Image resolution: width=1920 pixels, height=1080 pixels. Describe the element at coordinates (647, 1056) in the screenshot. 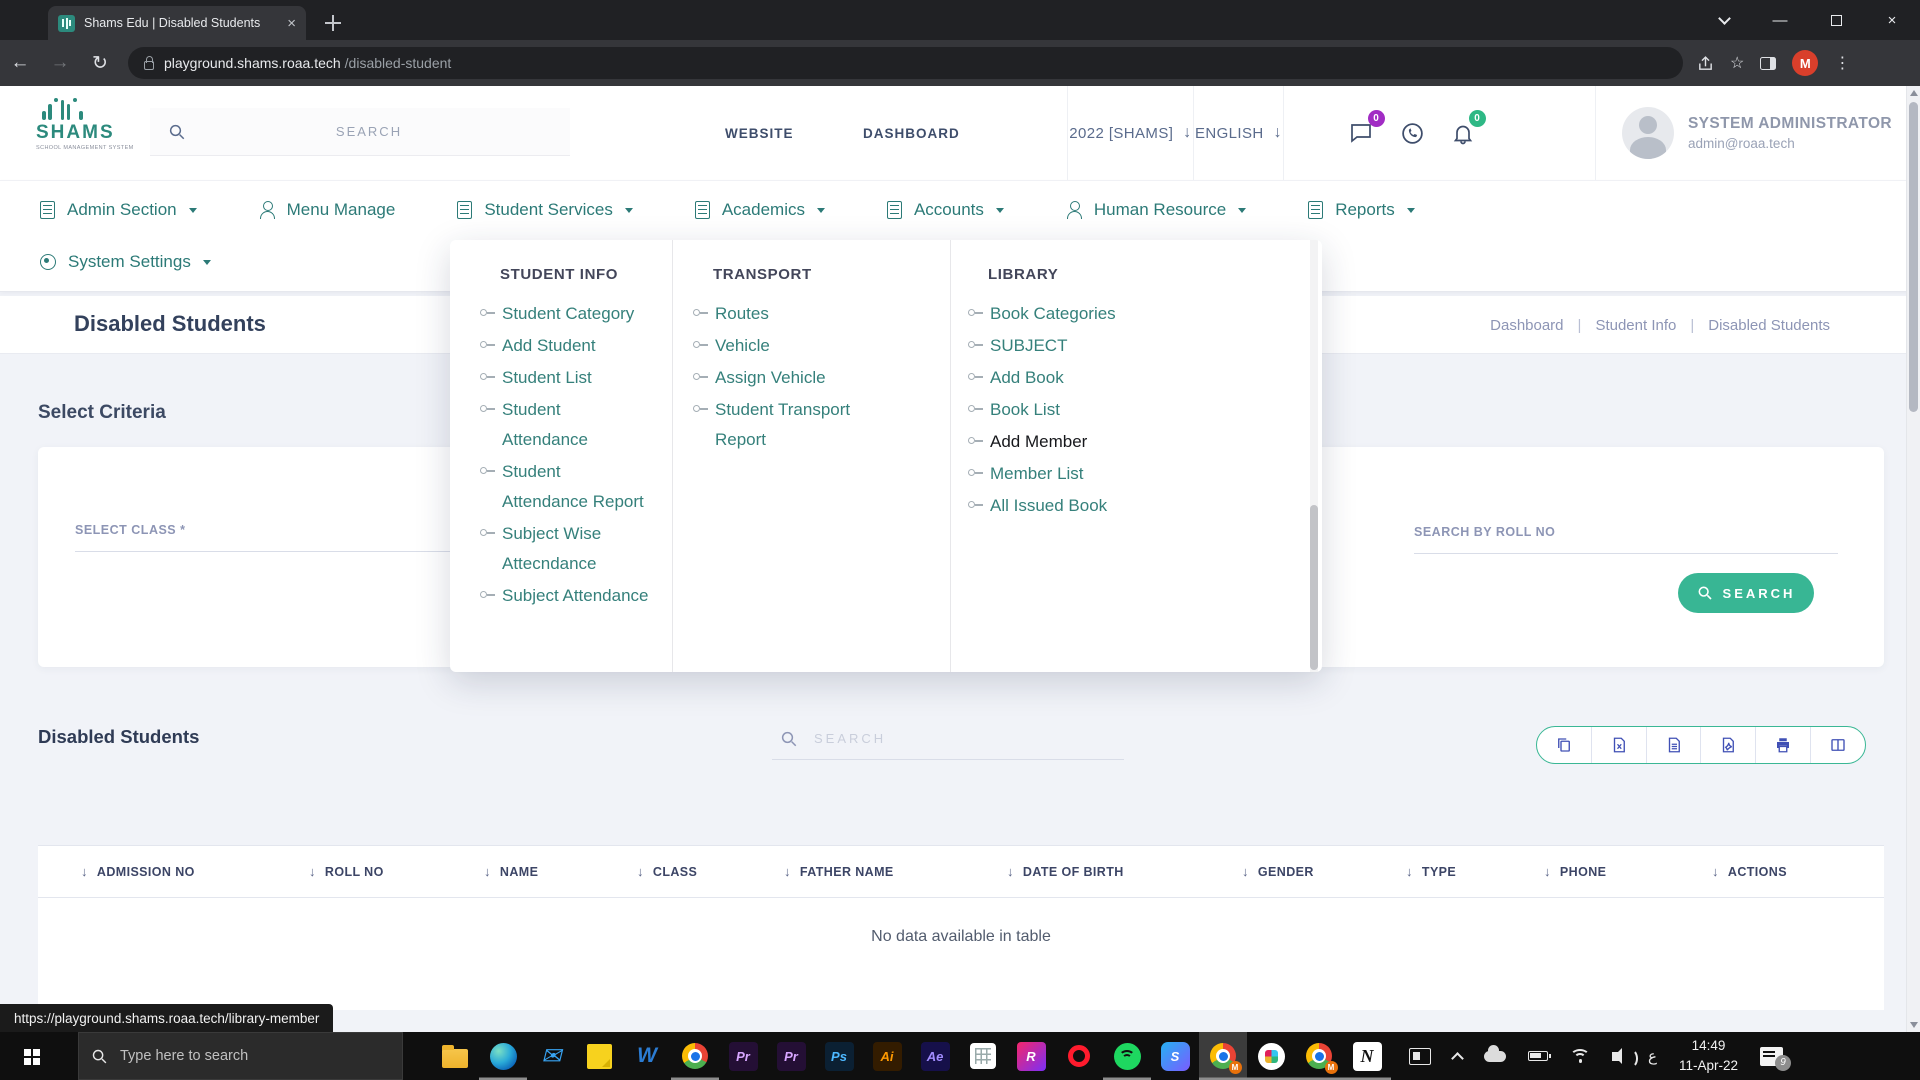

I see `taskbar-app-word: W` at that location.